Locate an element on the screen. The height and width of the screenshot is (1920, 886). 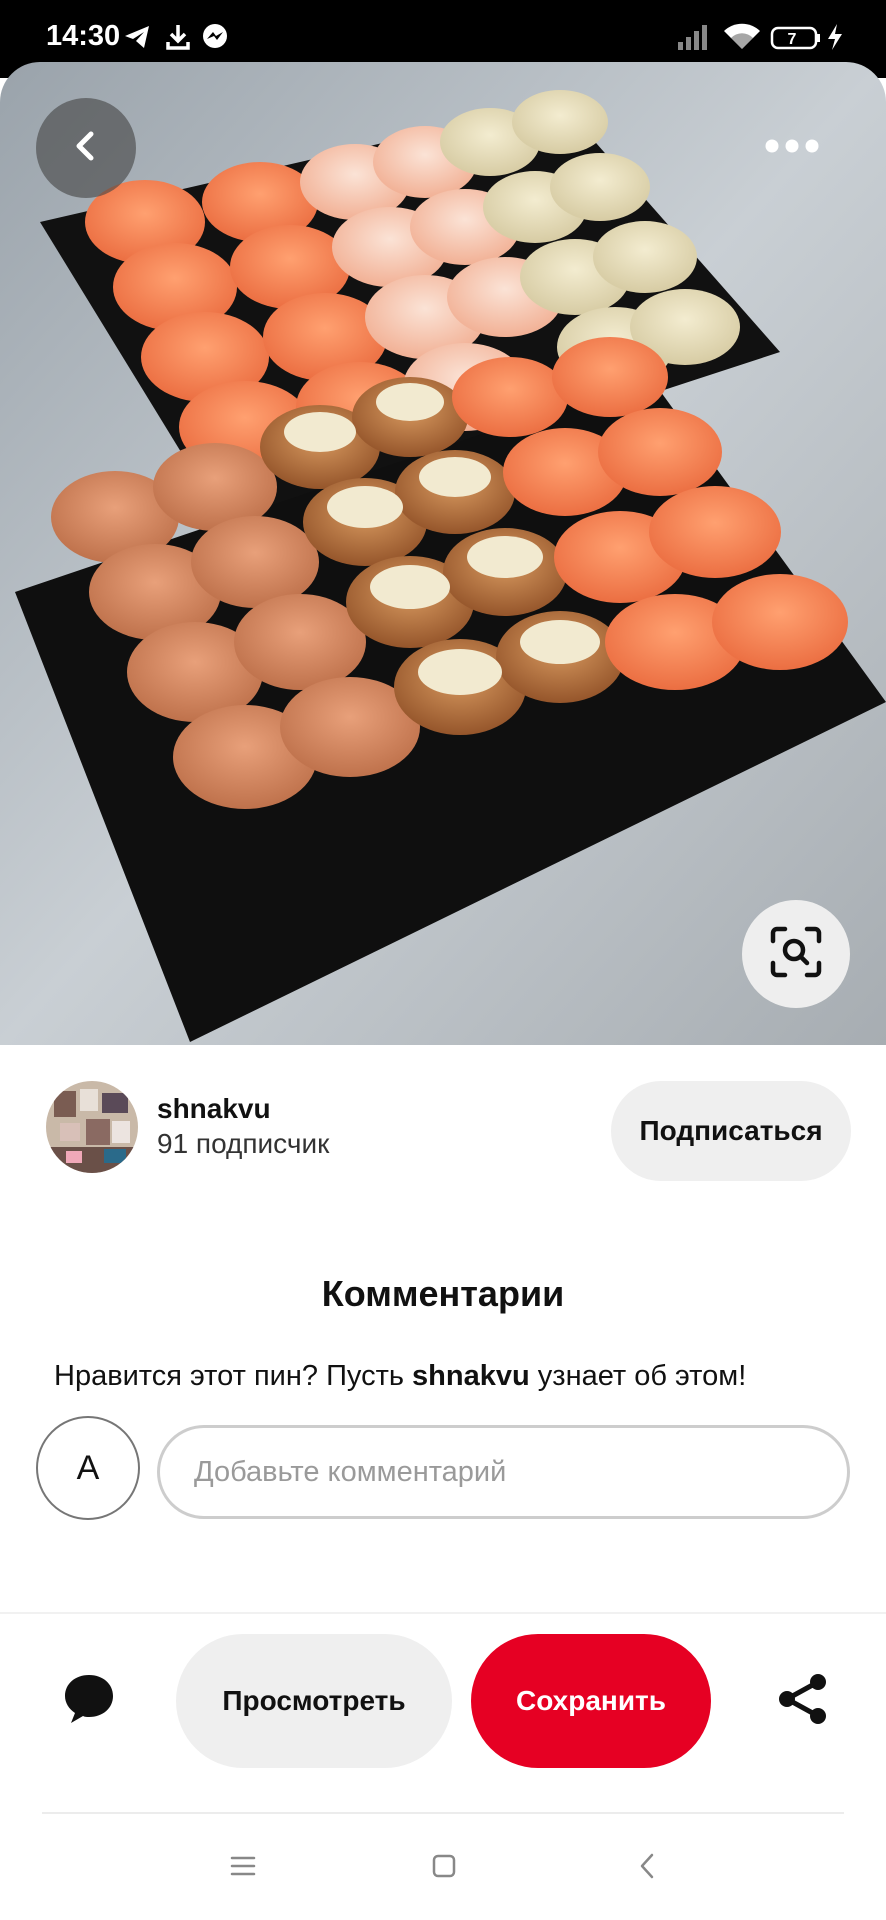
chat-bubble-icon is located at coordinates (89, 1701).